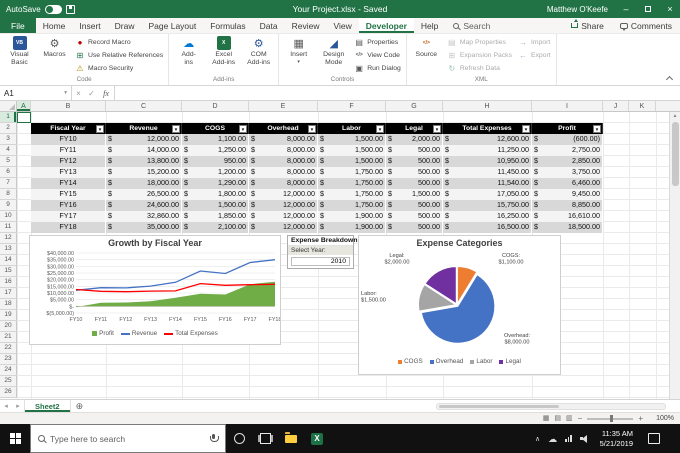  I want to click on cell-total-expenses: $15,750.00, so click(487, 205).